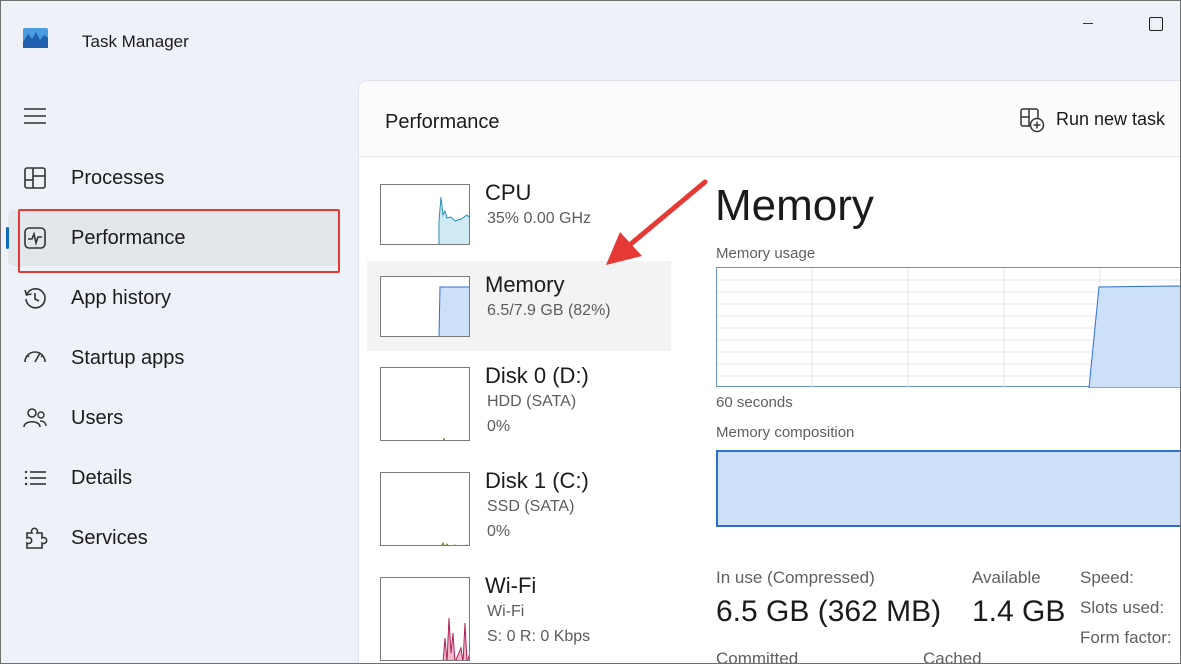 The width and height of the screenshot is (1181, 664). I want to click on committed-label: Committed, so click(757, 656).